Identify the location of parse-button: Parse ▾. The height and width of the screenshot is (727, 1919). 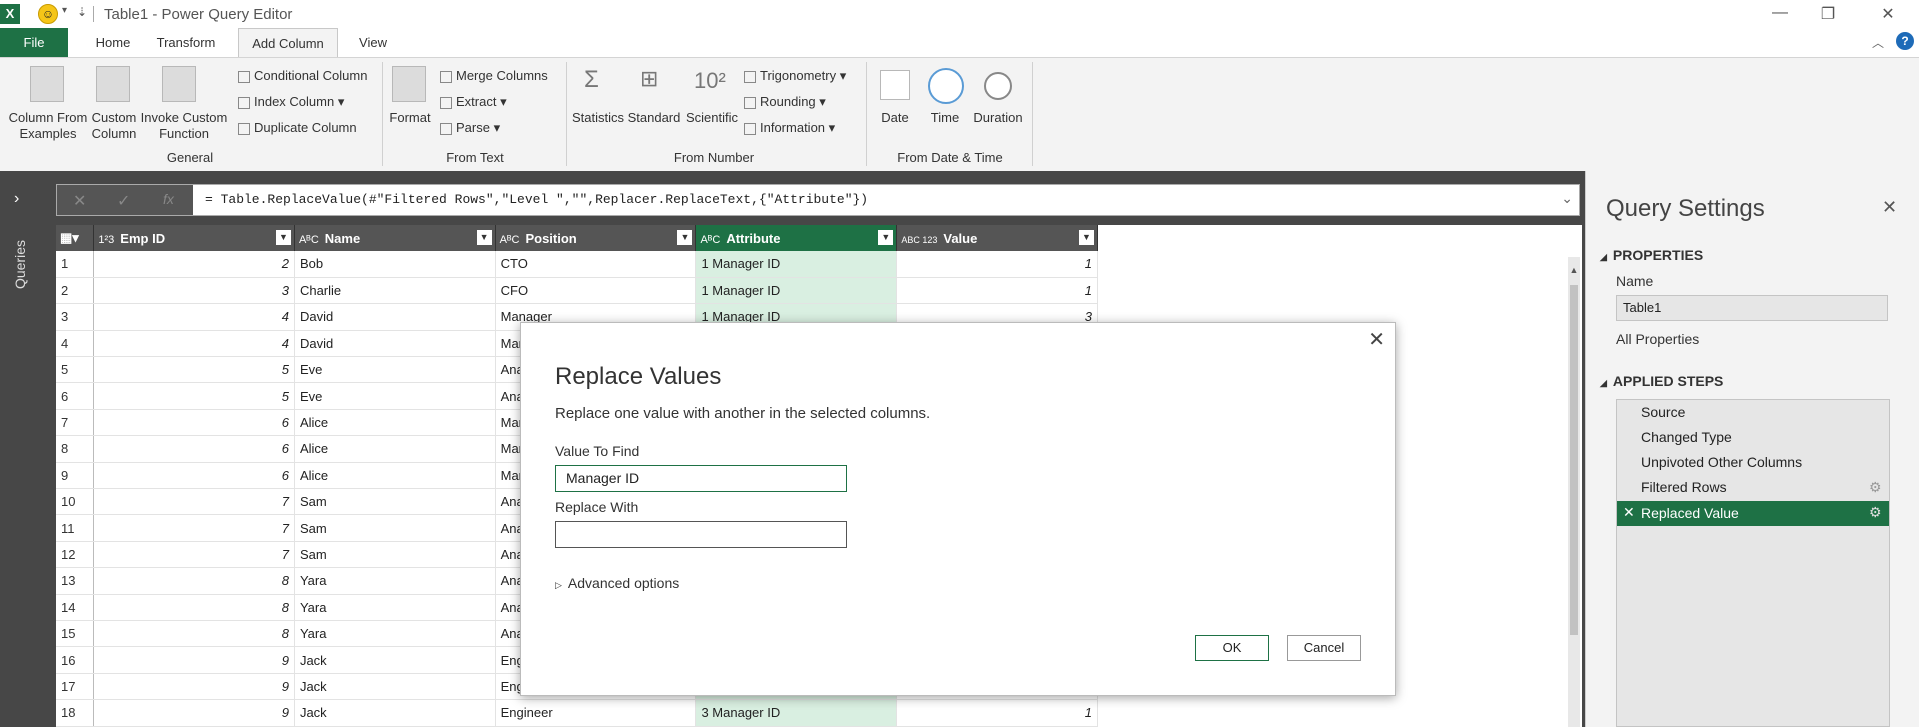
(470, 128).